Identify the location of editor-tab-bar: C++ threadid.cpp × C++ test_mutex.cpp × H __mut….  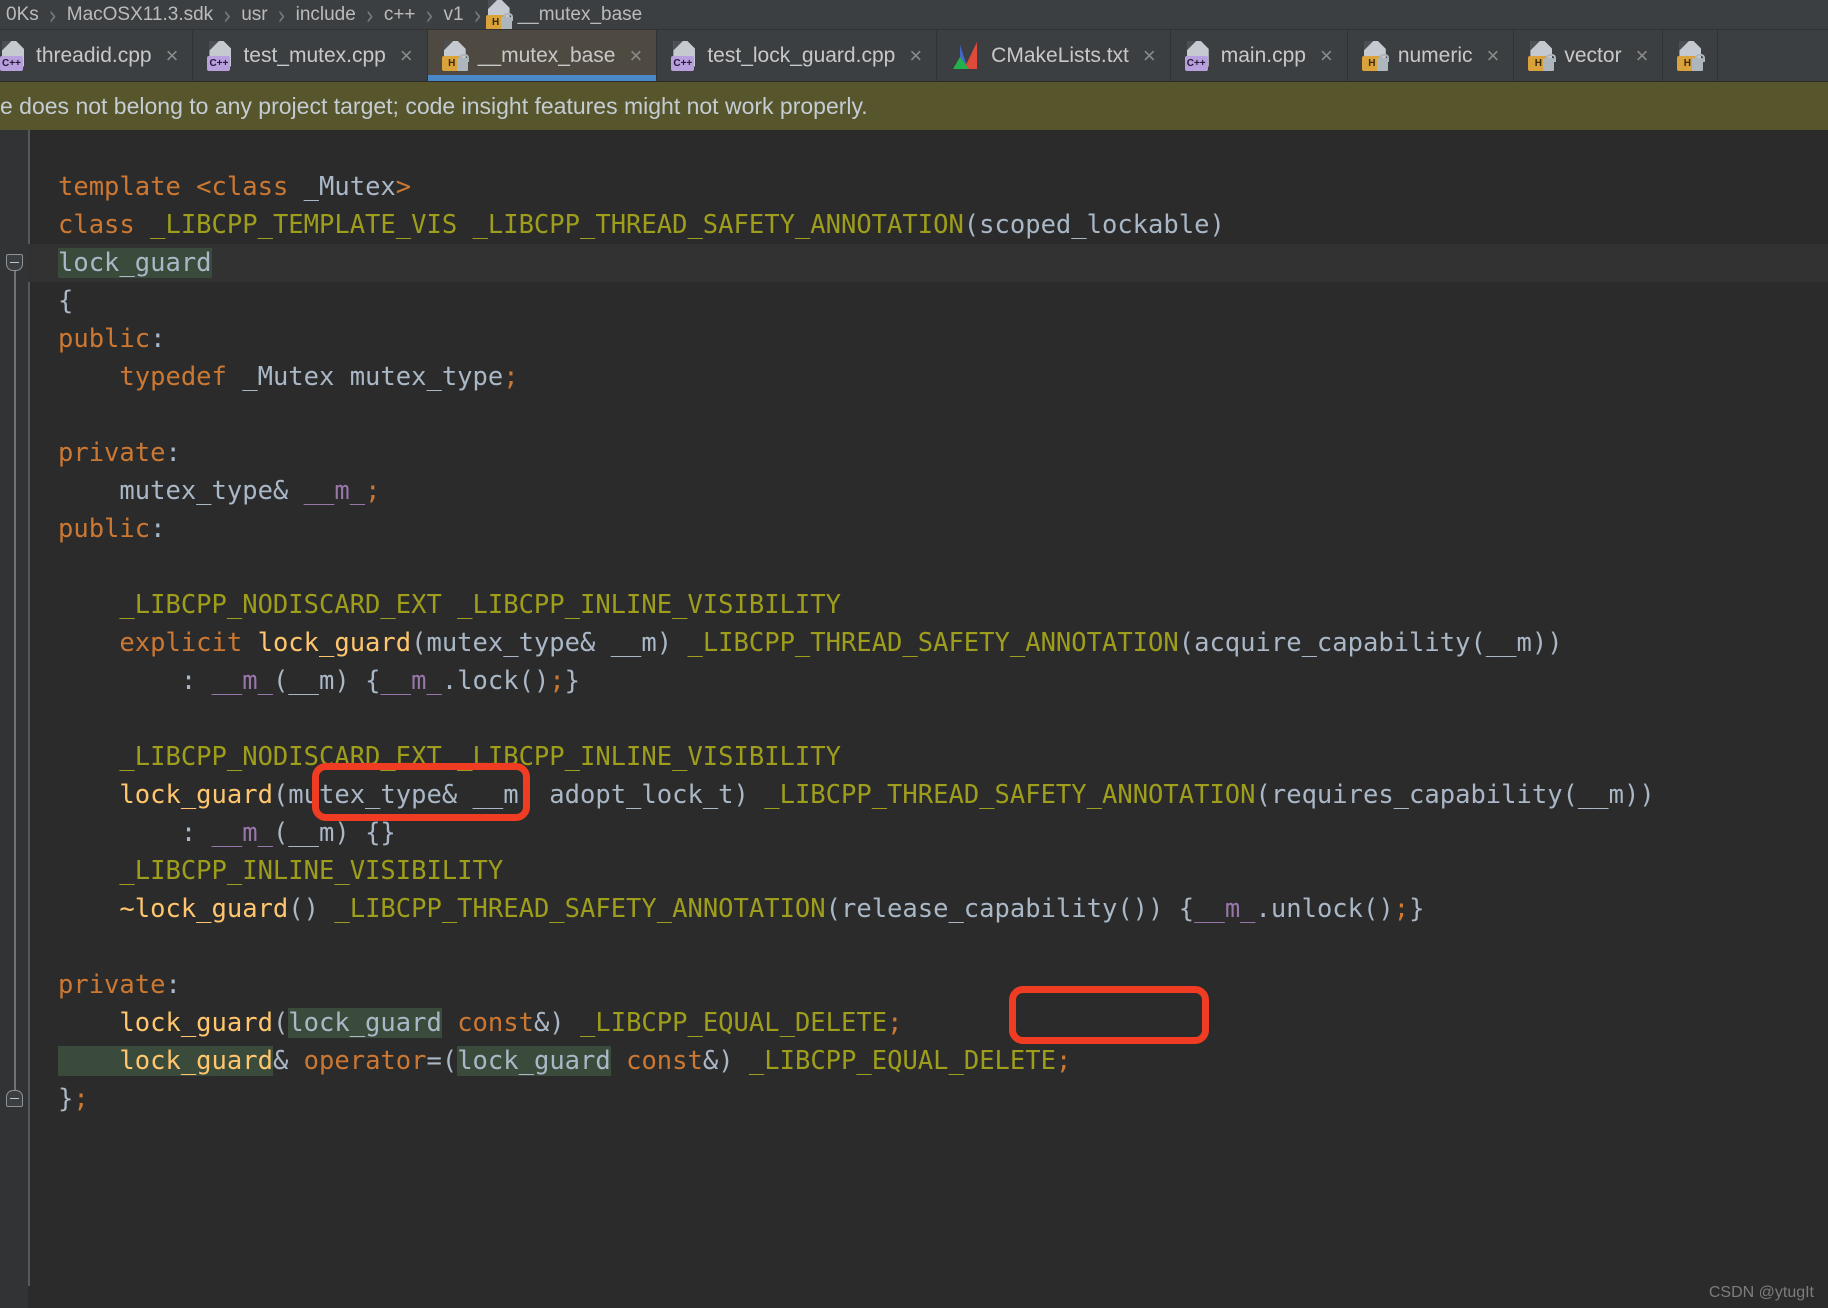
(914, 56).